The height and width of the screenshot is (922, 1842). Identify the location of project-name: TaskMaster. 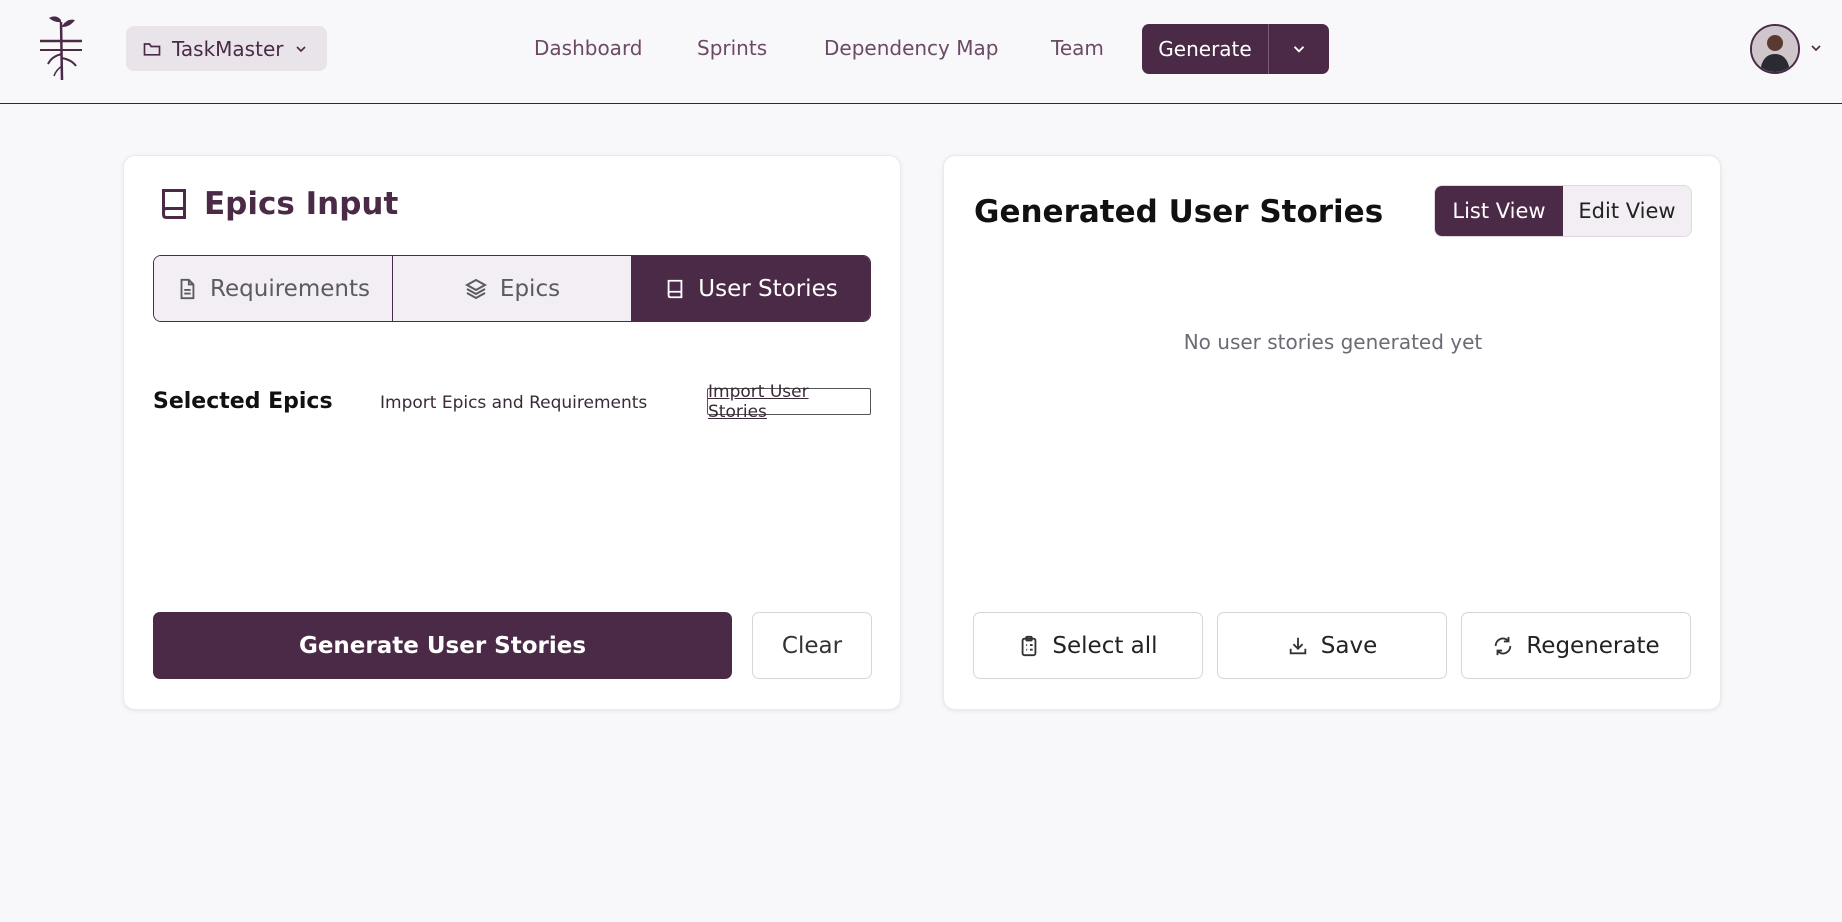
(228, 48).